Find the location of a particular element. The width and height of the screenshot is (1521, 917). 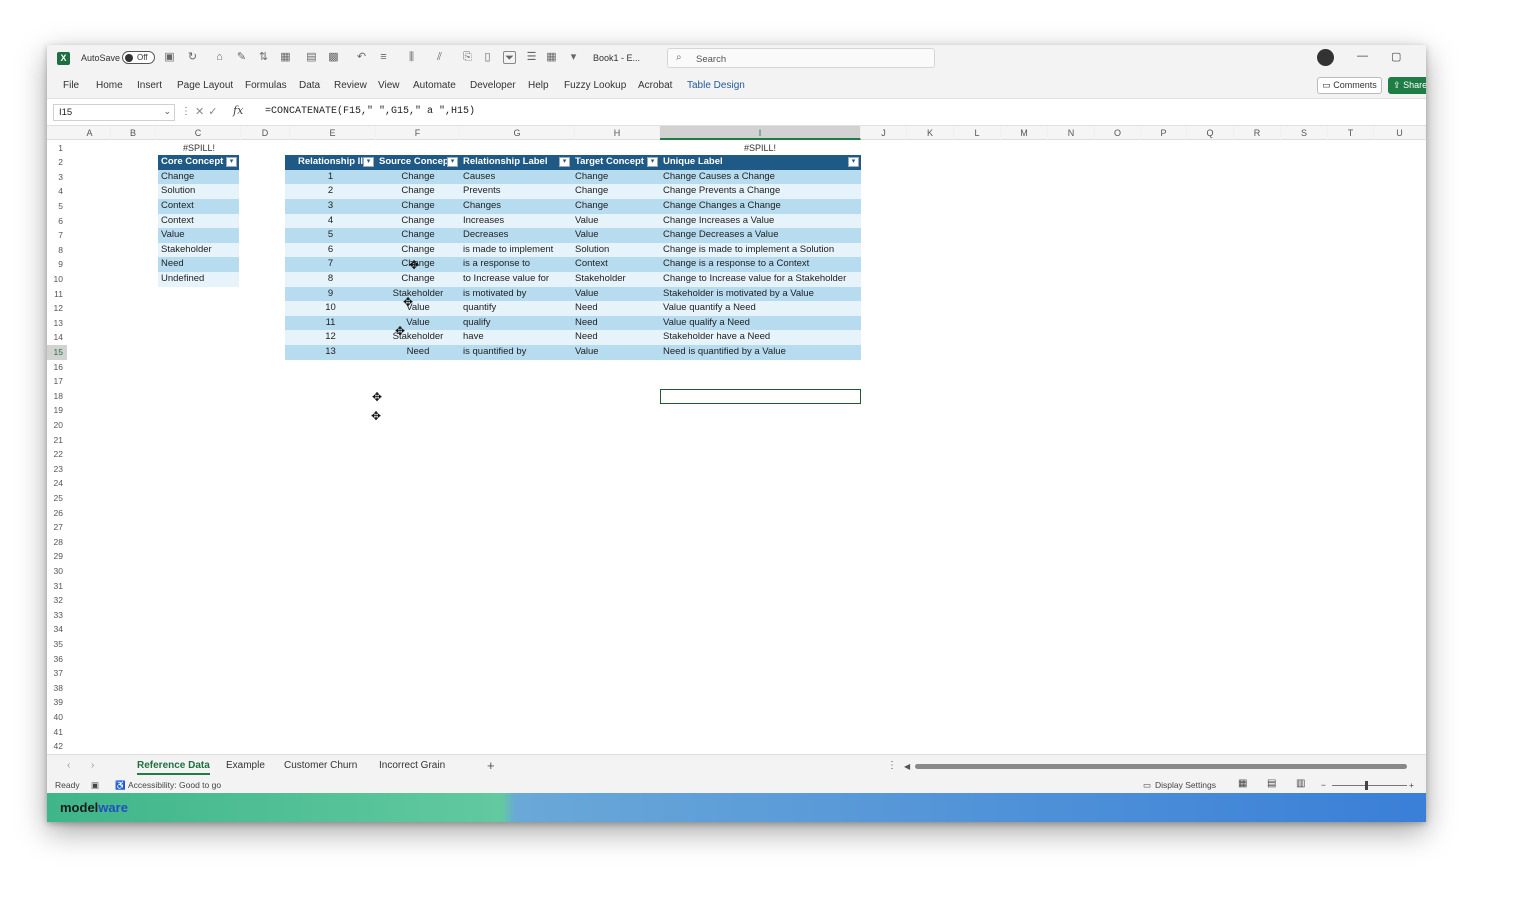

core-concept-cell: Need is located at coordinates (198, 264).